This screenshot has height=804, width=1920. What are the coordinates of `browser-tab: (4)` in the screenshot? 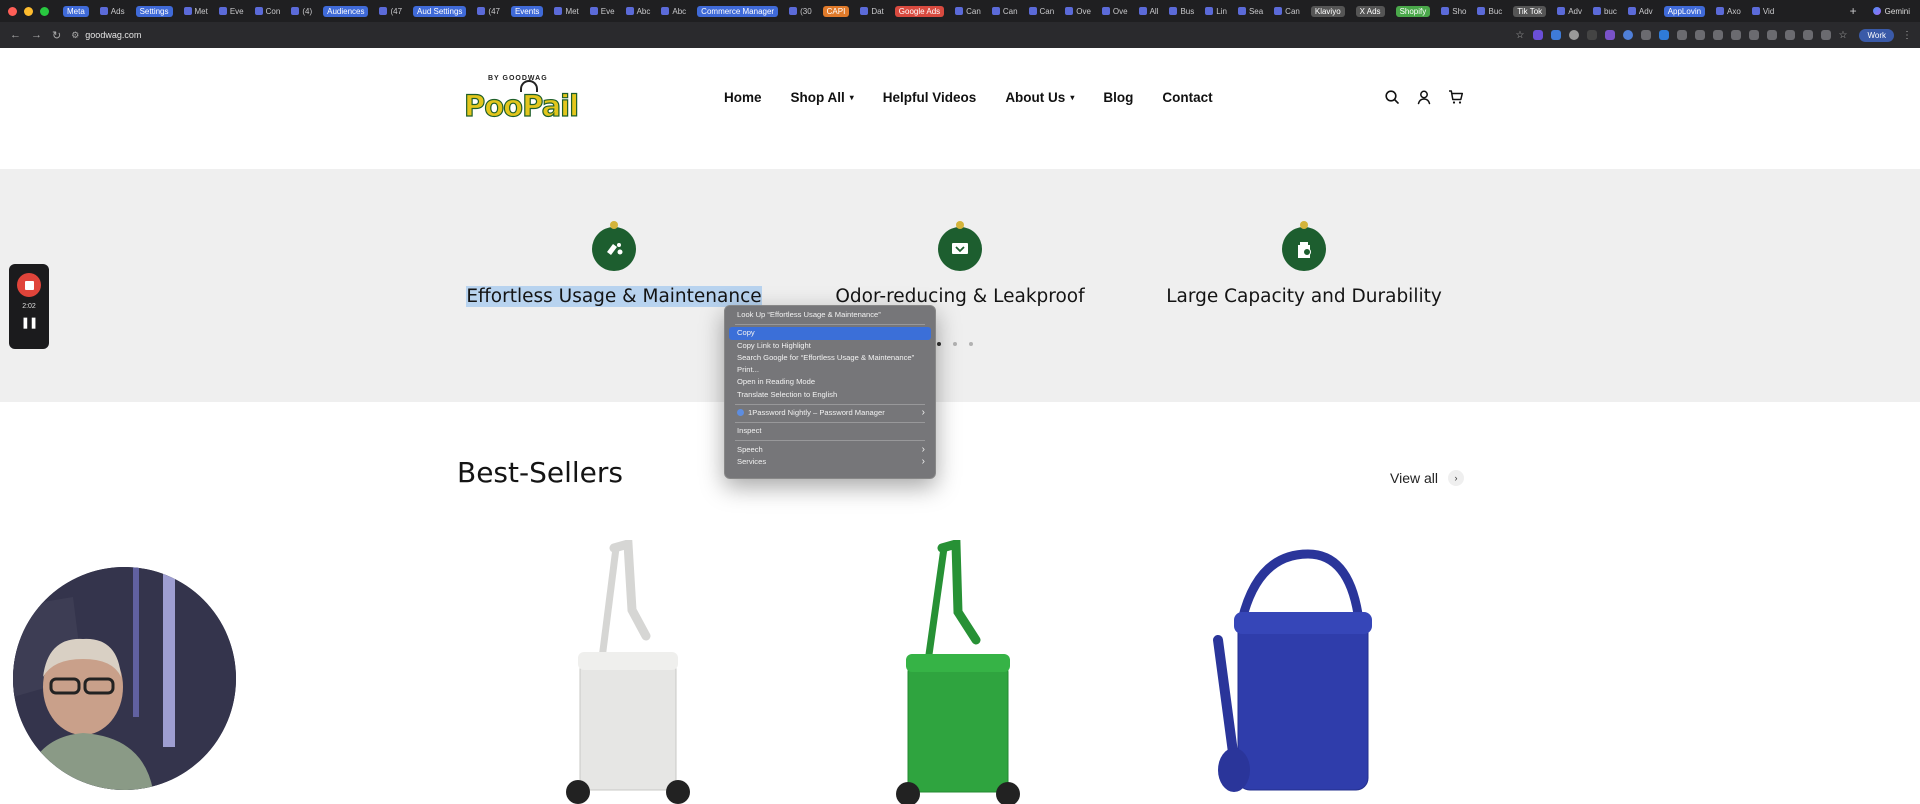 It's located at (301, 11).